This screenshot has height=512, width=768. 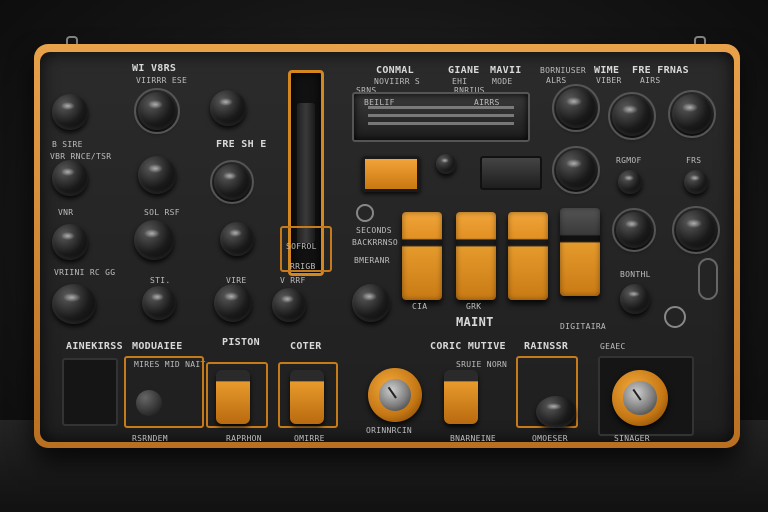 What do you see at coordinates (464, 70) in the screenshot?
I see `label-col-3: GIANE` at bounding box center [464, 70].